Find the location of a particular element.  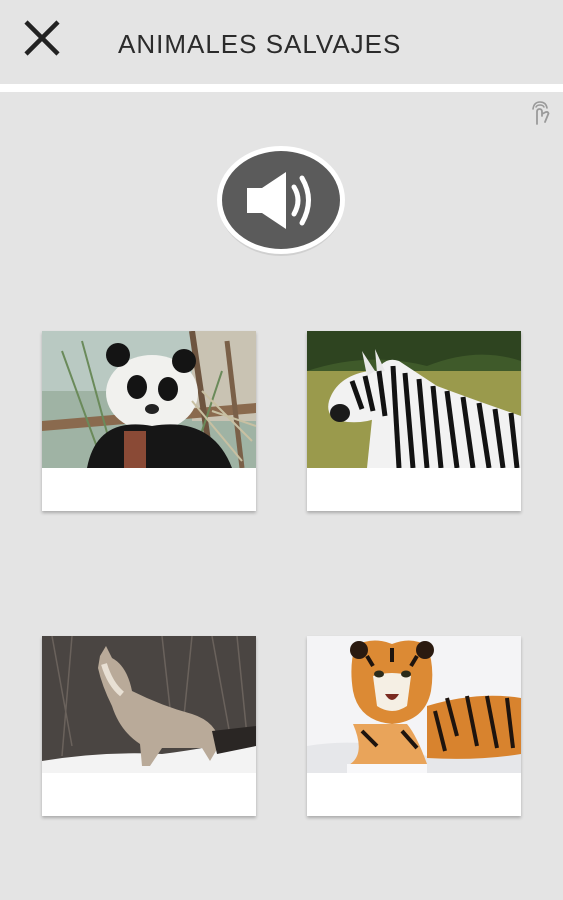

speaker-volume-icon is located at coordinates (281, 201).